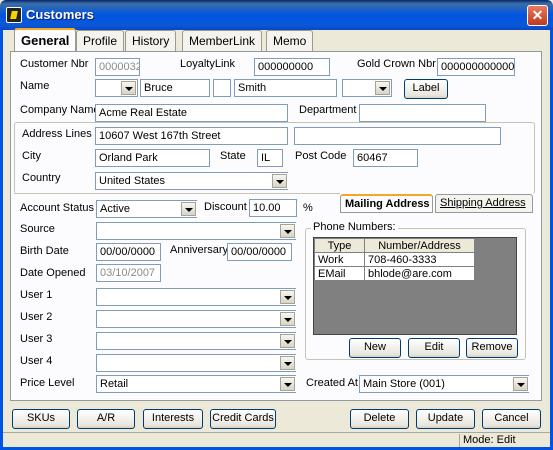 The width and height of the screenshot is (553, 450). What do you see at coordinates (151, 40) in the screenshot?
I see `tab-history: History` at bounding box center [151, 40].